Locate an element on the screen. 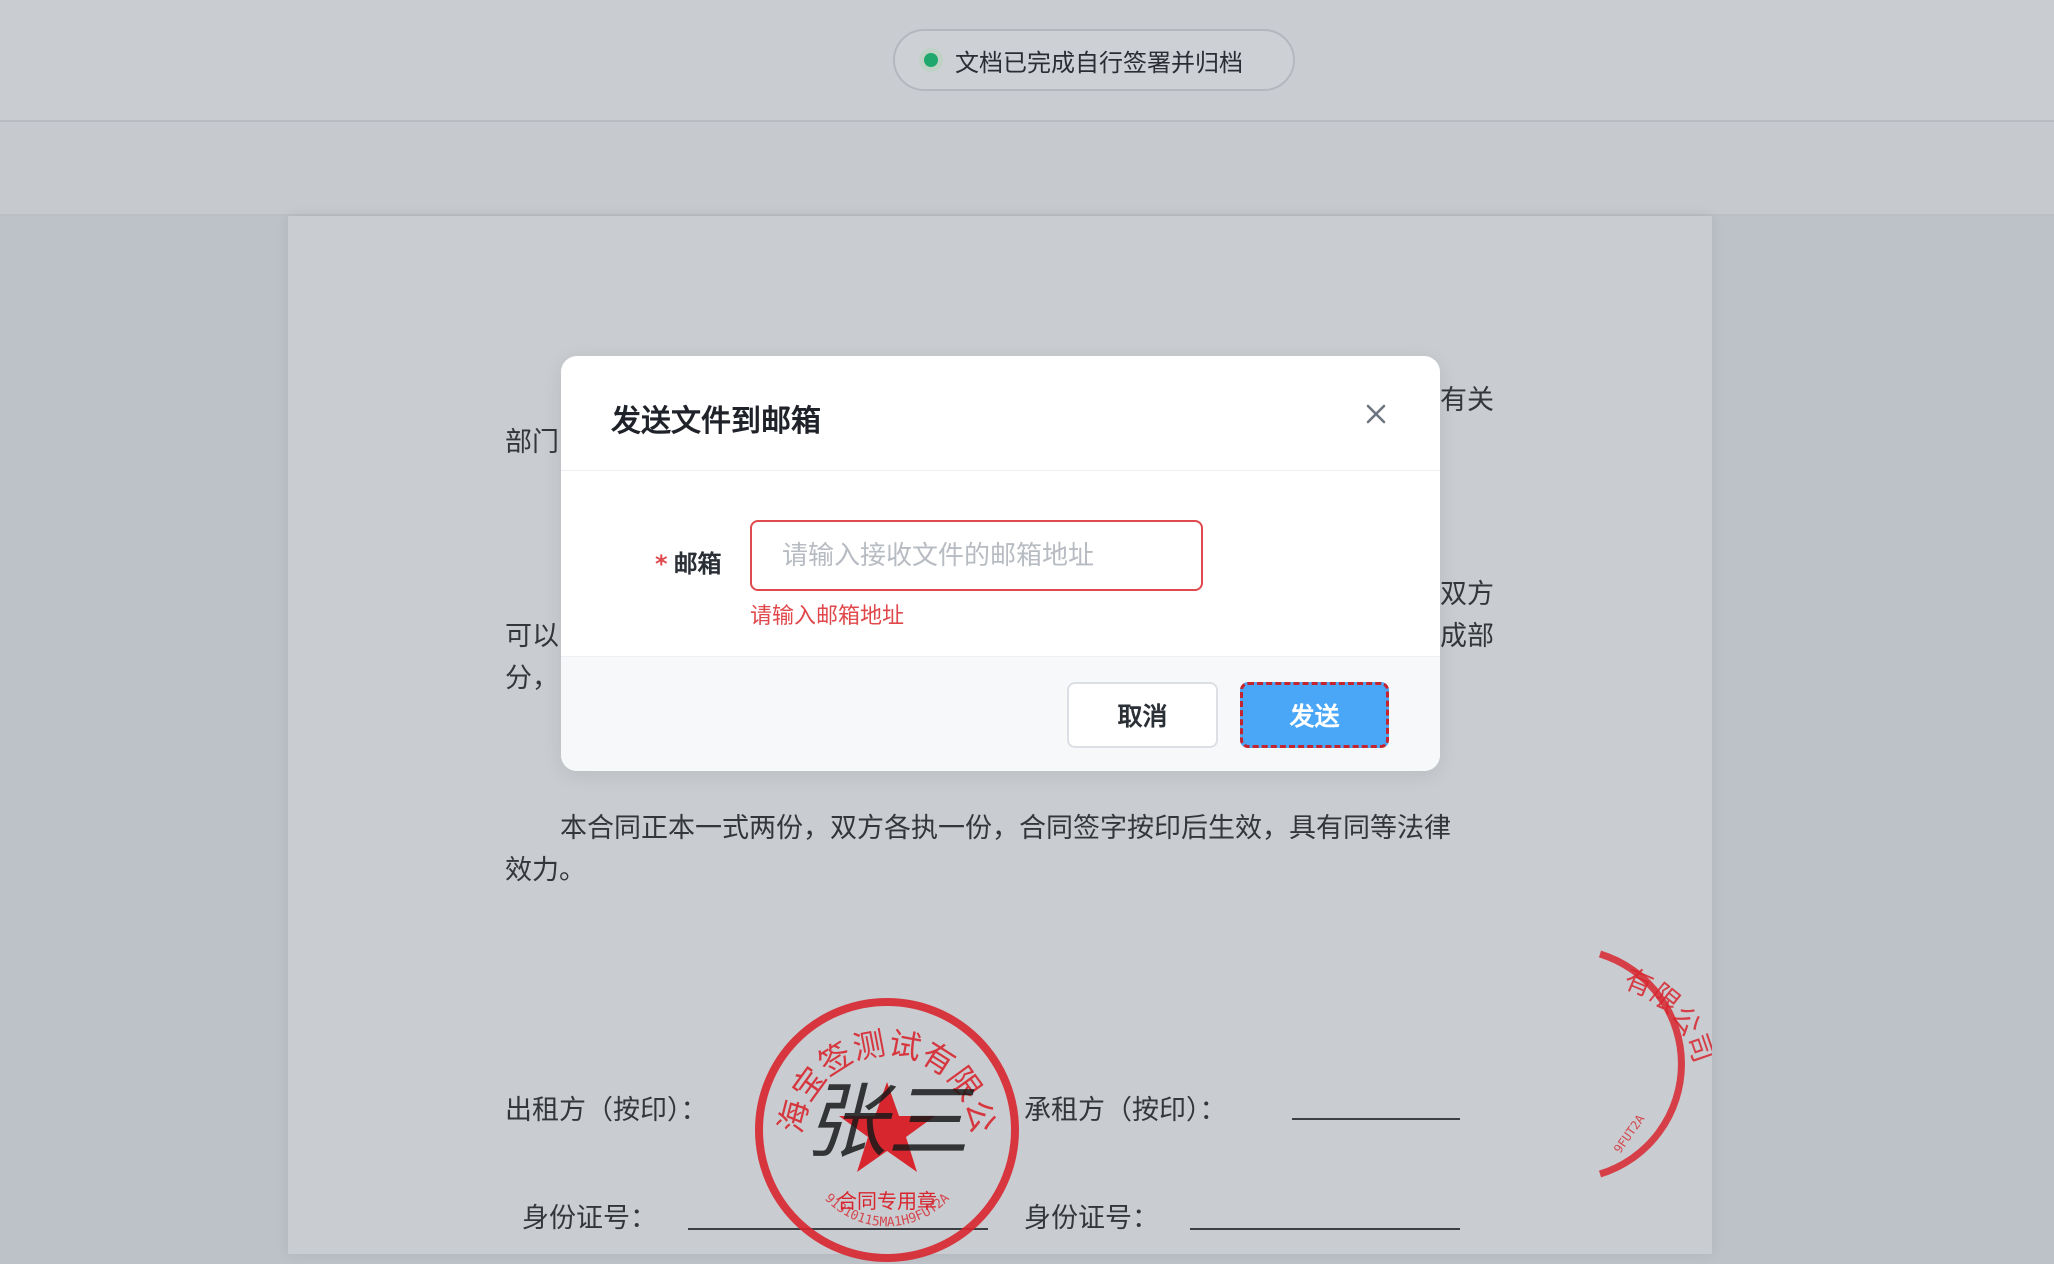 Image resolution: width=2054 pixels, height=1264 pixels. doc-text-fragment: 分， is located at coordinates (532, 678).